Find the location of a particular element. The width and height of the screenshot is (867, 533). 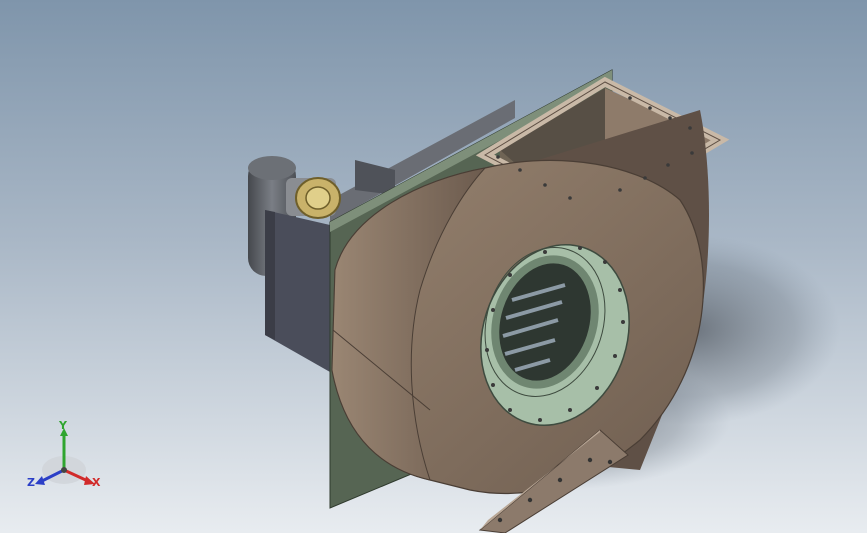

motor-bracket-edge is located at coordinates (270, 275).